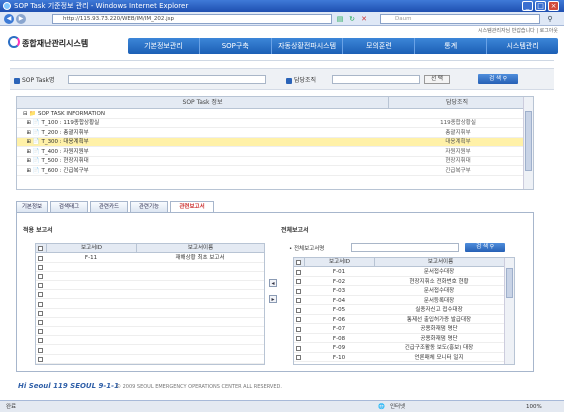 This screenshot has width=564, height=413. What do you see at coordinates (498, 79) in the screenshot?
I see `search-button: 검 색 ⚲` at bounding box center [498, 79].